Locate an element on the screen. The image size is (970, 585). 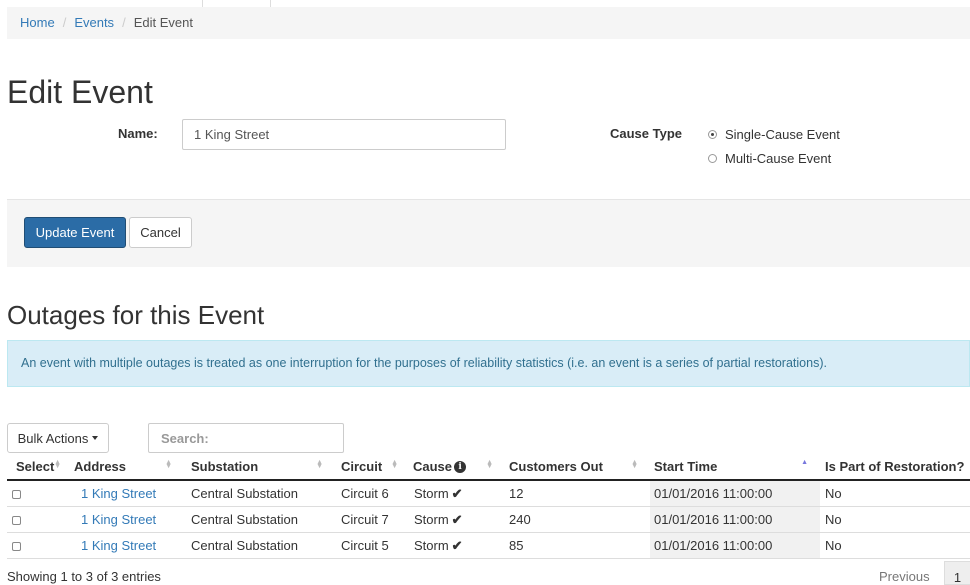
multi-cause-radio: Multi-Cause Event is located at coordinates (769, 158).